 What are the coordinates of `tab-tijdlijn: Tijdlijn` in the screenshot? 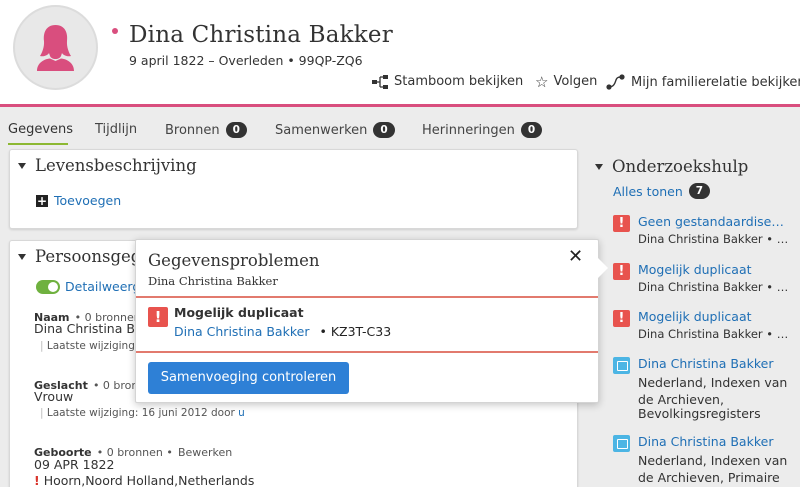 It's located at (116, 129).